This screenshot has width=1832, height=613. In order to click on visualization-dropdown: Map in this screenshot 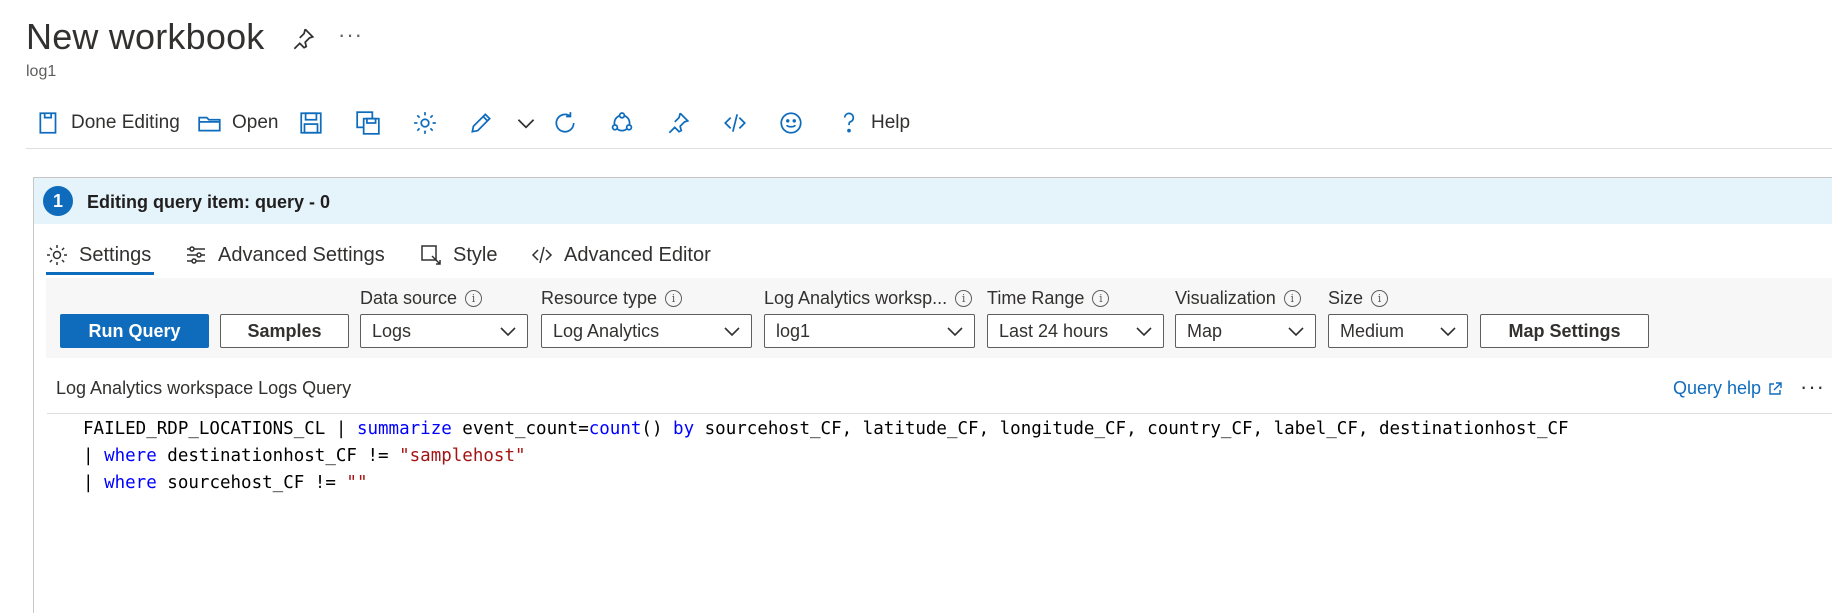, I will do `click(1245, 331)`.